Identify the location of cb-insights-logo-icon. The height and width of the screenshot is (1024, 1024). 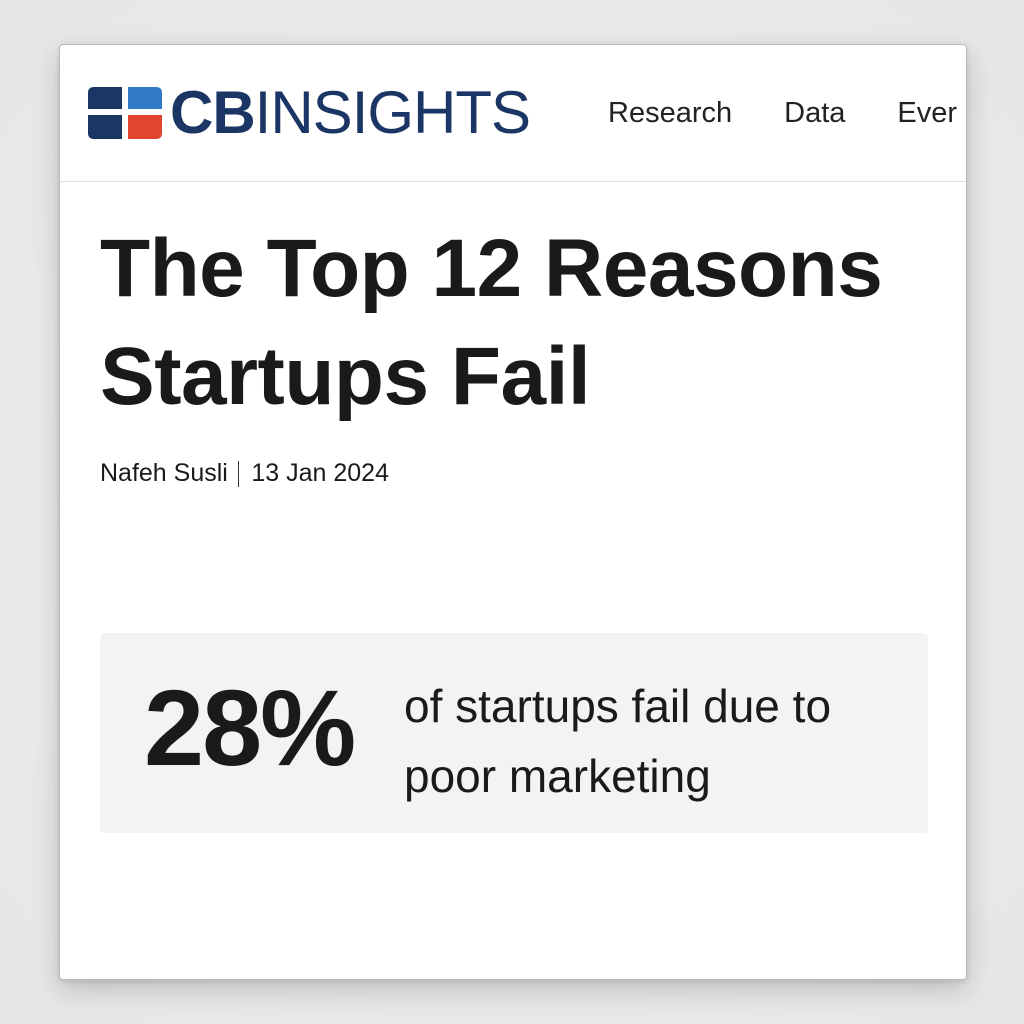
(125, 113).